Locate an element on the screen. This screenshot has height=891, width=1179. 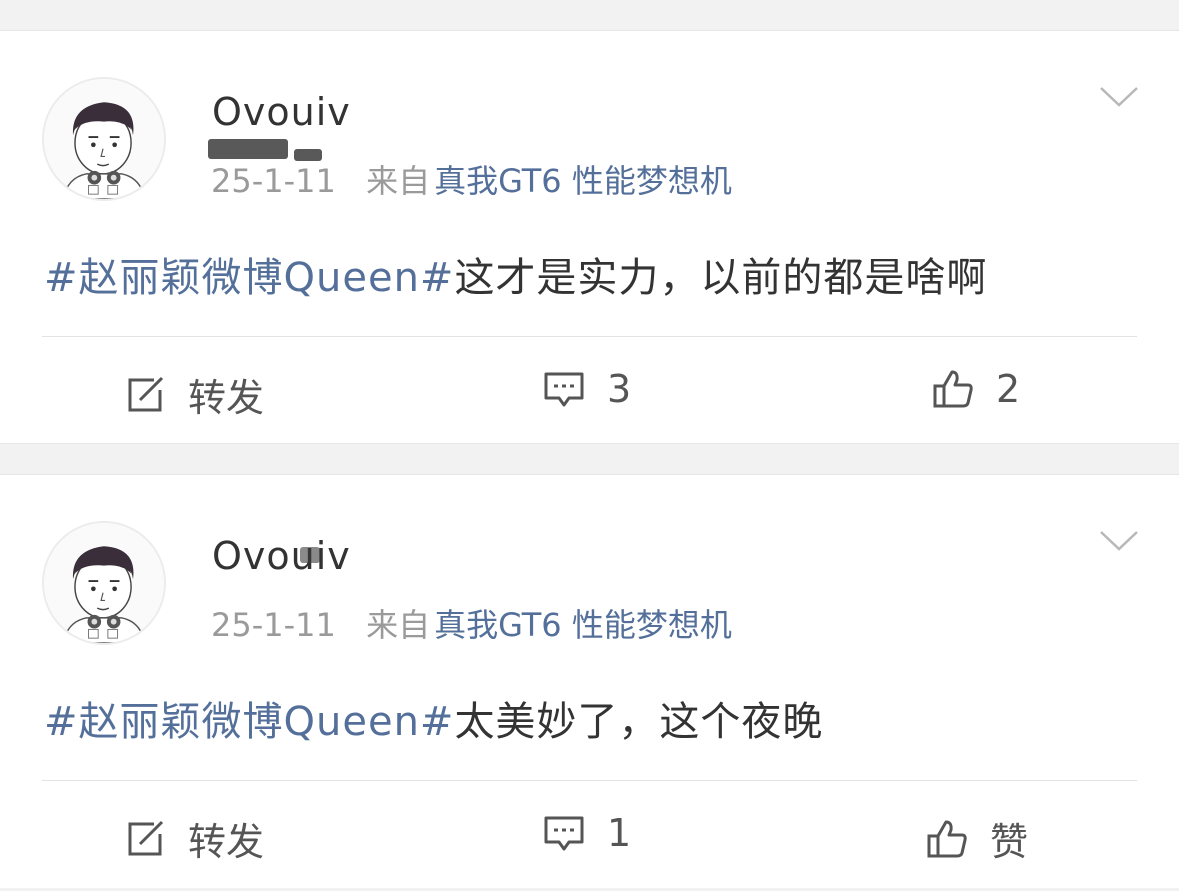
top-gap is located at coordinates (589, 15).